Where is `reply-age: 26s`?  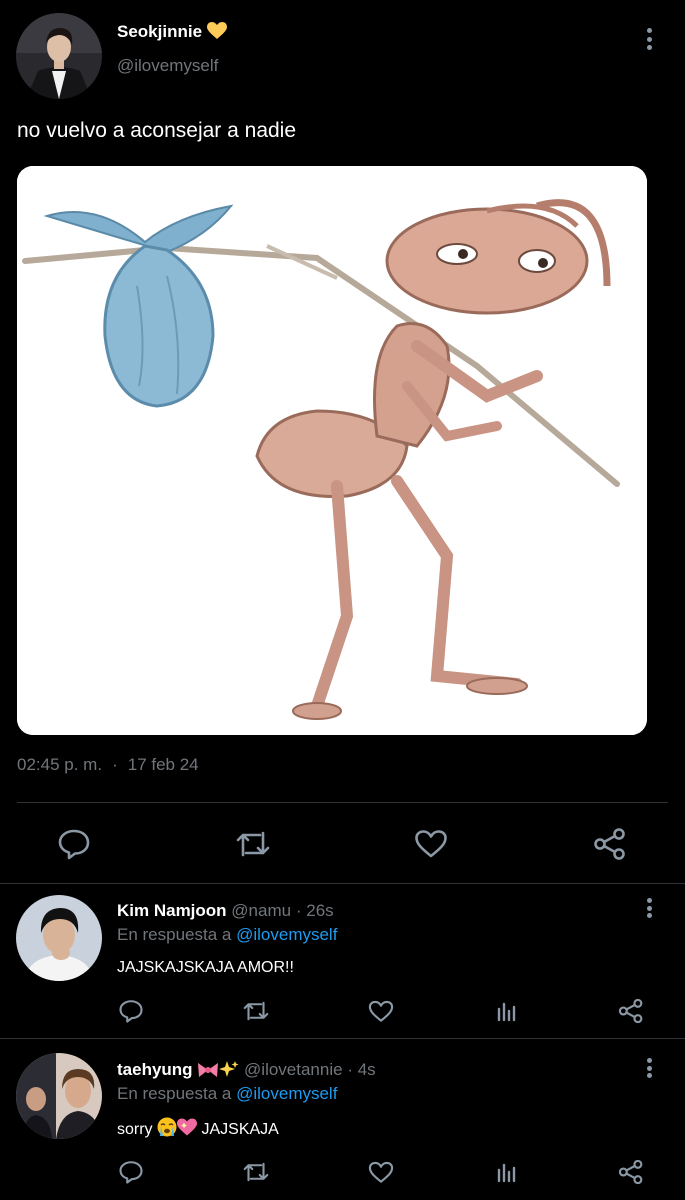
reply-age: 26s is located at coordinates (320, 910).